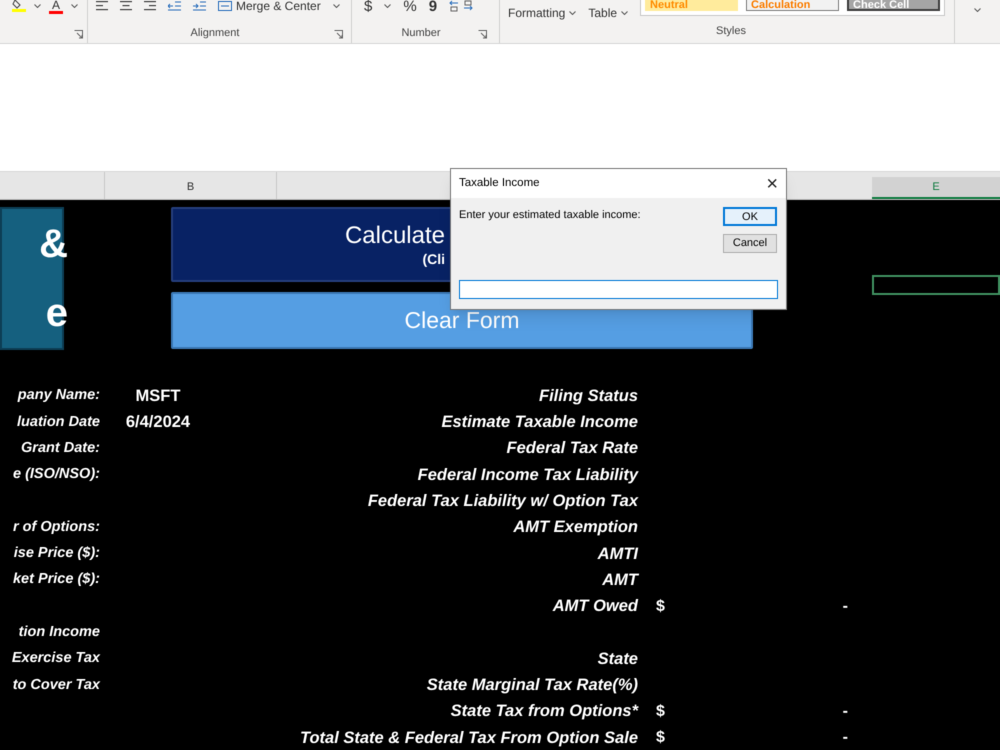 The width and height of the screenshot is (1000, 750). Describe the element at coordinates (59, 396) in the screenshot. I see `field-label: pany Name:` at that location.